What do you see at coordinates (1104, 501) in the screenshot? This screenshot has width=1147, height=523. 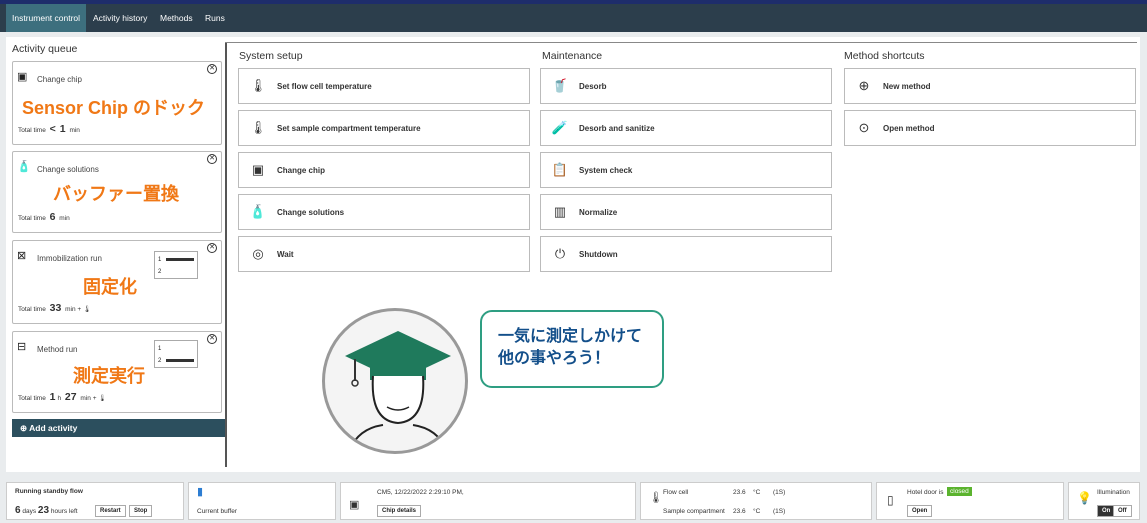 I see `illumination-status: 💡 Illumination On Off` at bounding box center [1104, 501].